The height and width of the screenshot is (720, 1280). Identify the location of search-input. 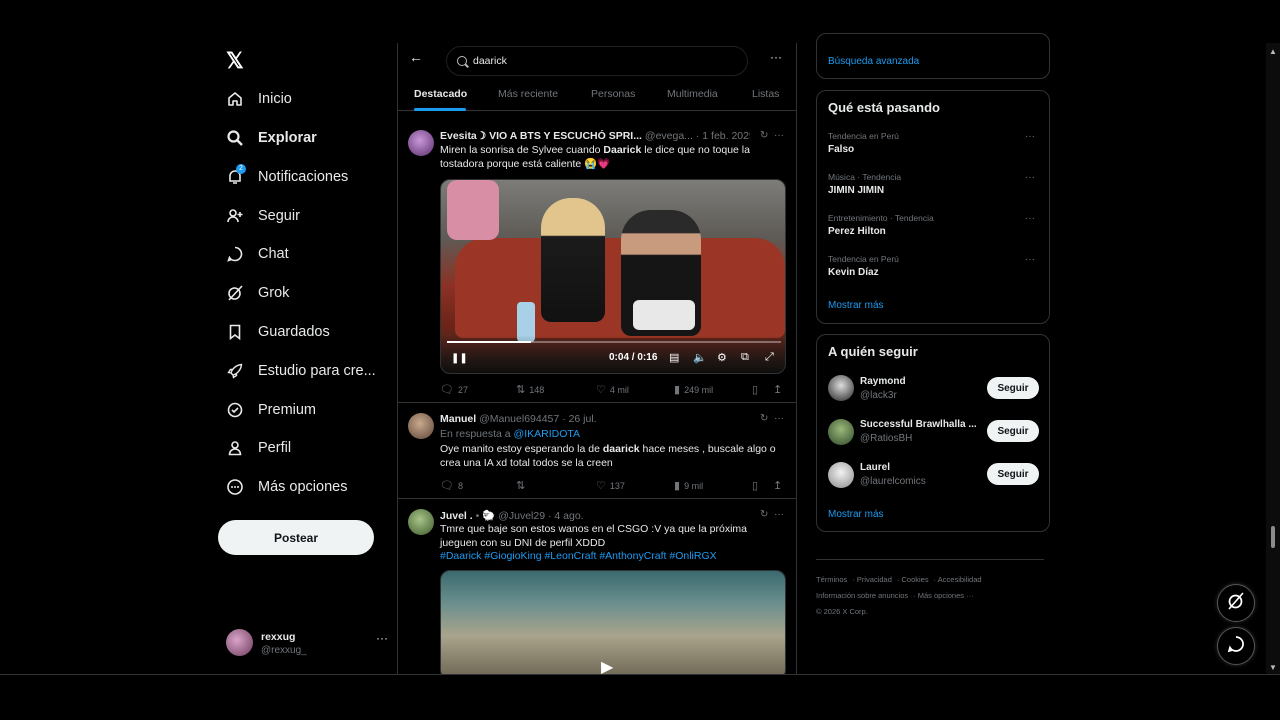
(598, 61).